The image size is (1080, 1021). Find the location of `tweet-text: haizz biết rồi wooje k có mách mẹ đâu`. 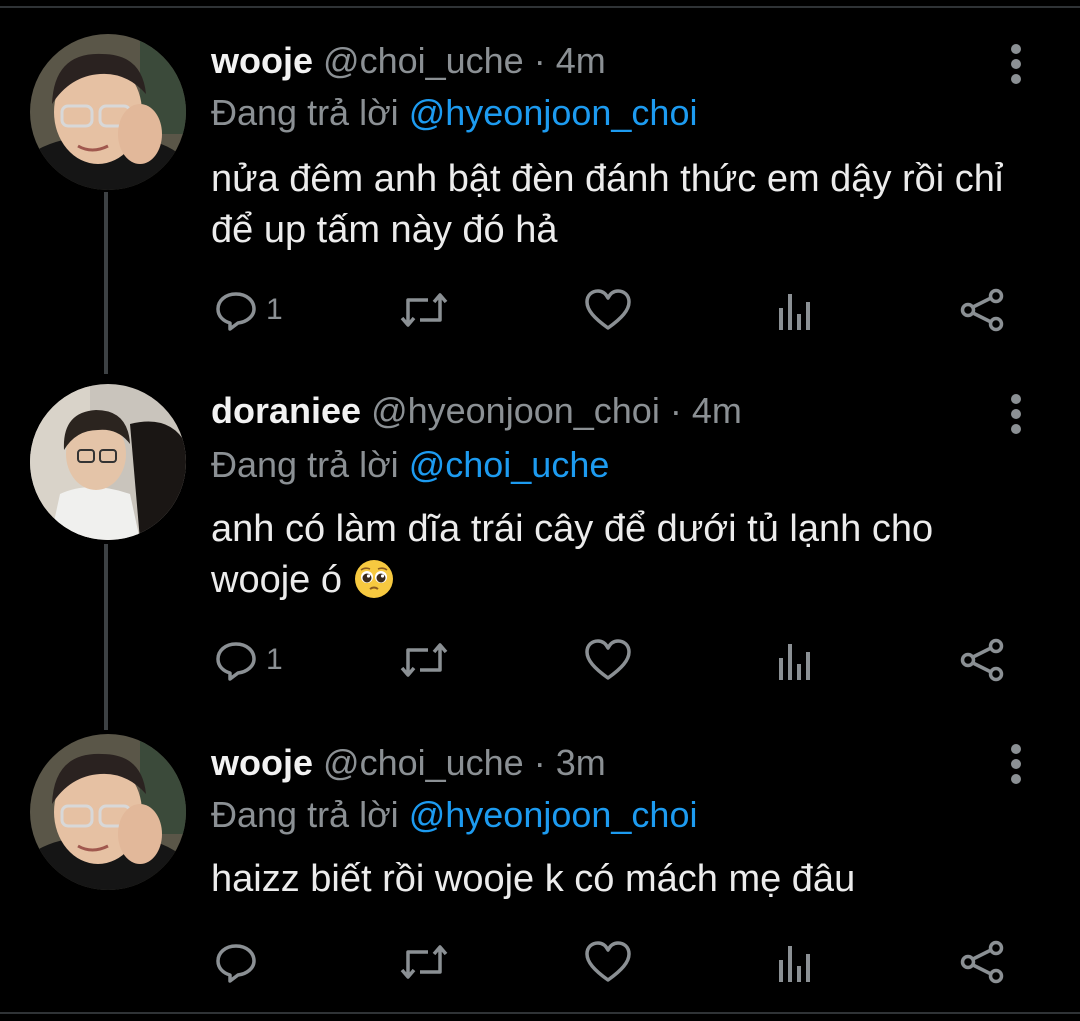

tweet-text: haizz biết rồi wooje k có mách mẹ đâu is located at coordinates (533, 879).